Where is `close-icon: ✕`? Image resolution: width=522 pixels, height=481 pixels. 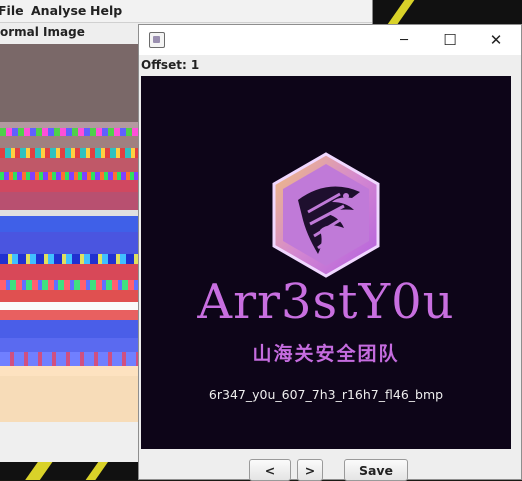 close-icon: ✕ is located at coordinates (496, 40).